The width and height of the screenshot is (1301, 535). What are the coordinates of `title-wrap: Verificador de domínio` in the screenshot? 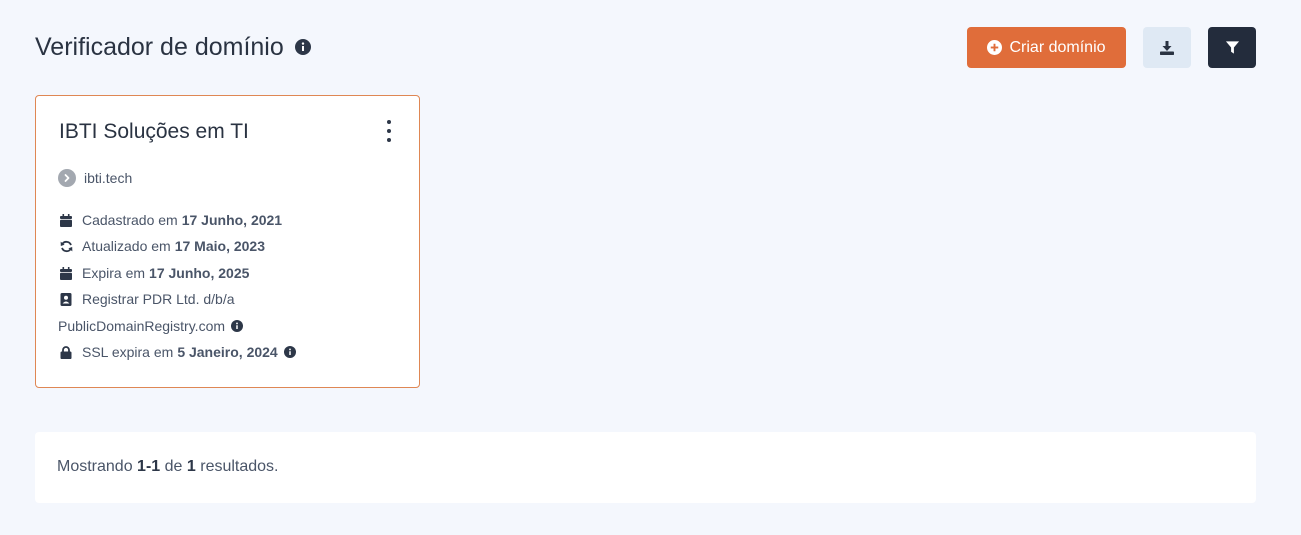 It's located at (173, 47).